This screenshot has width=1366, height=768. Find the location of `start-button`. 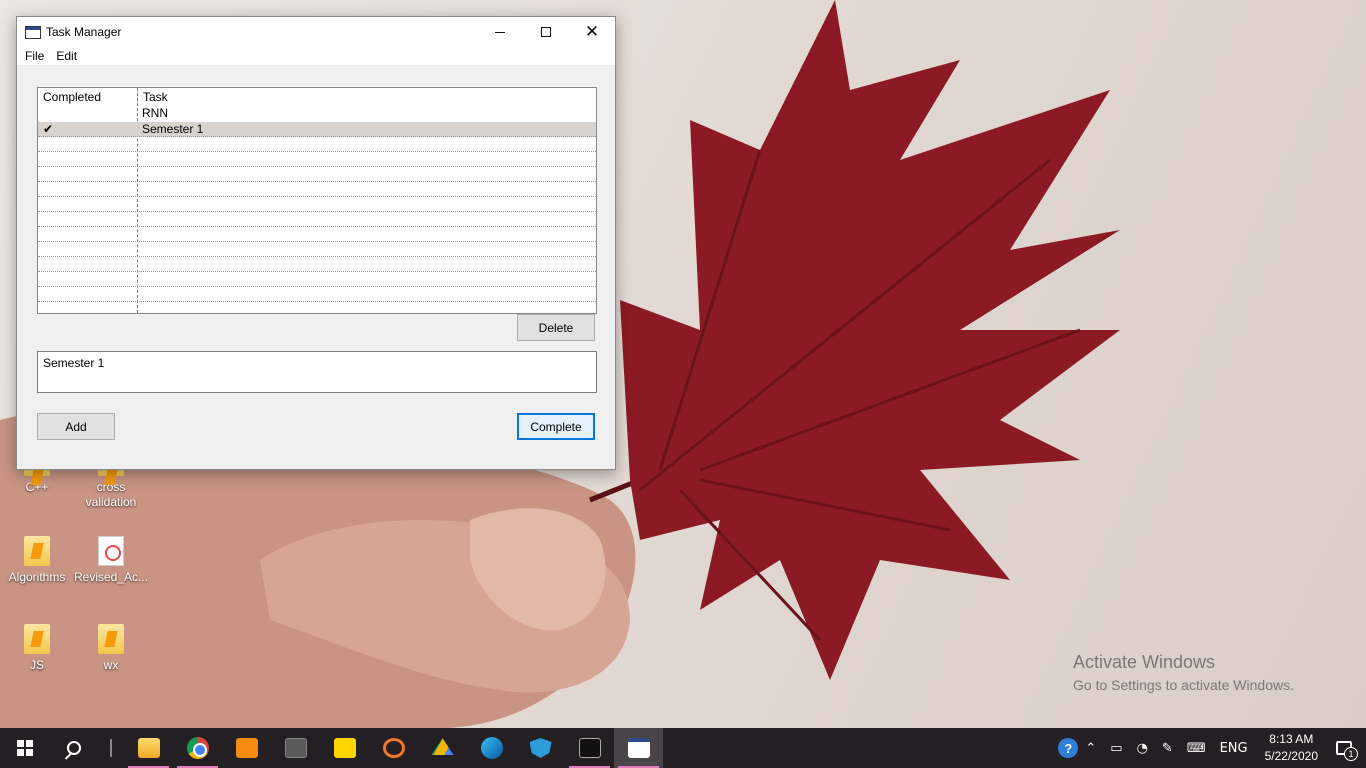

start-button is located at coordinates (24, 748).